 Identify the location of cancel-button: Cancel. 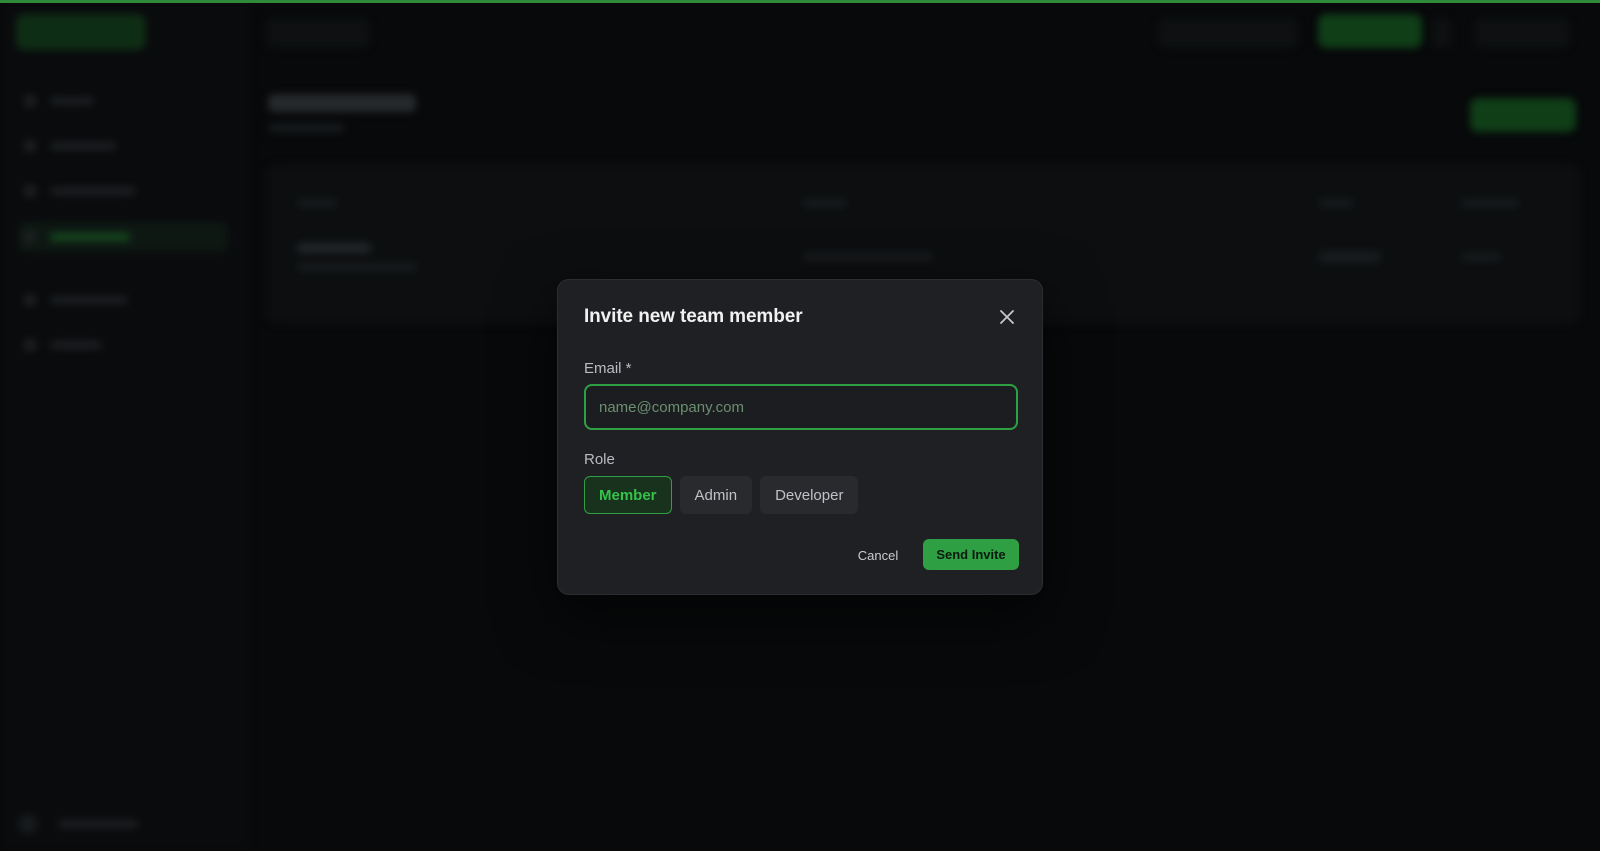
(878, 555).